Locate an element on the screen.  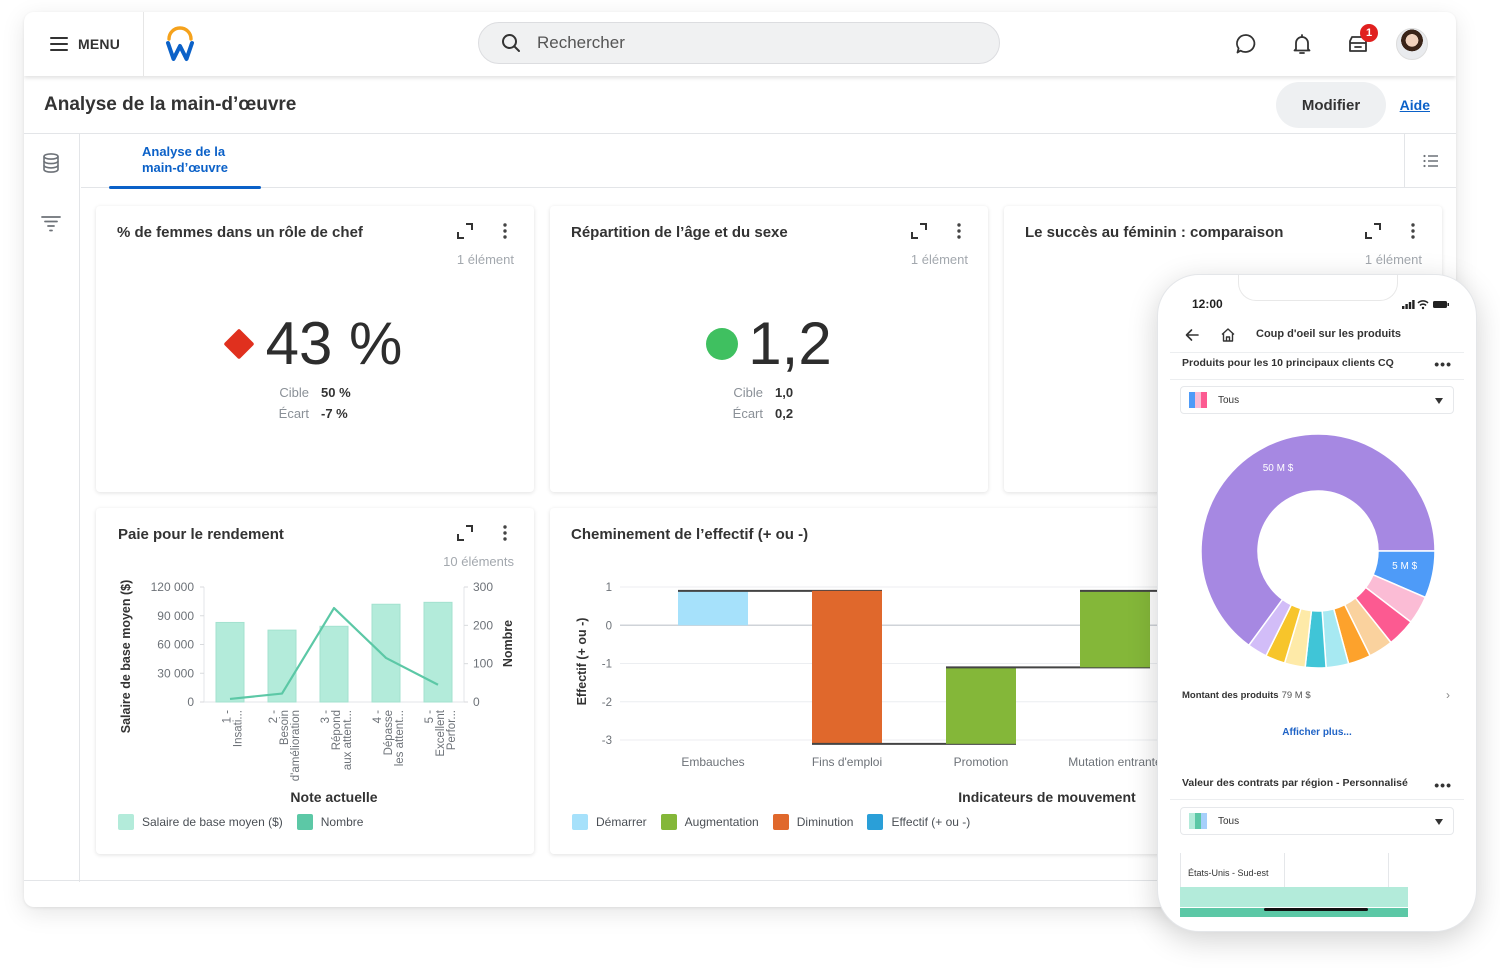
y-axis-title: Effectif (+ ou -) is located at coordinates (582, 662).